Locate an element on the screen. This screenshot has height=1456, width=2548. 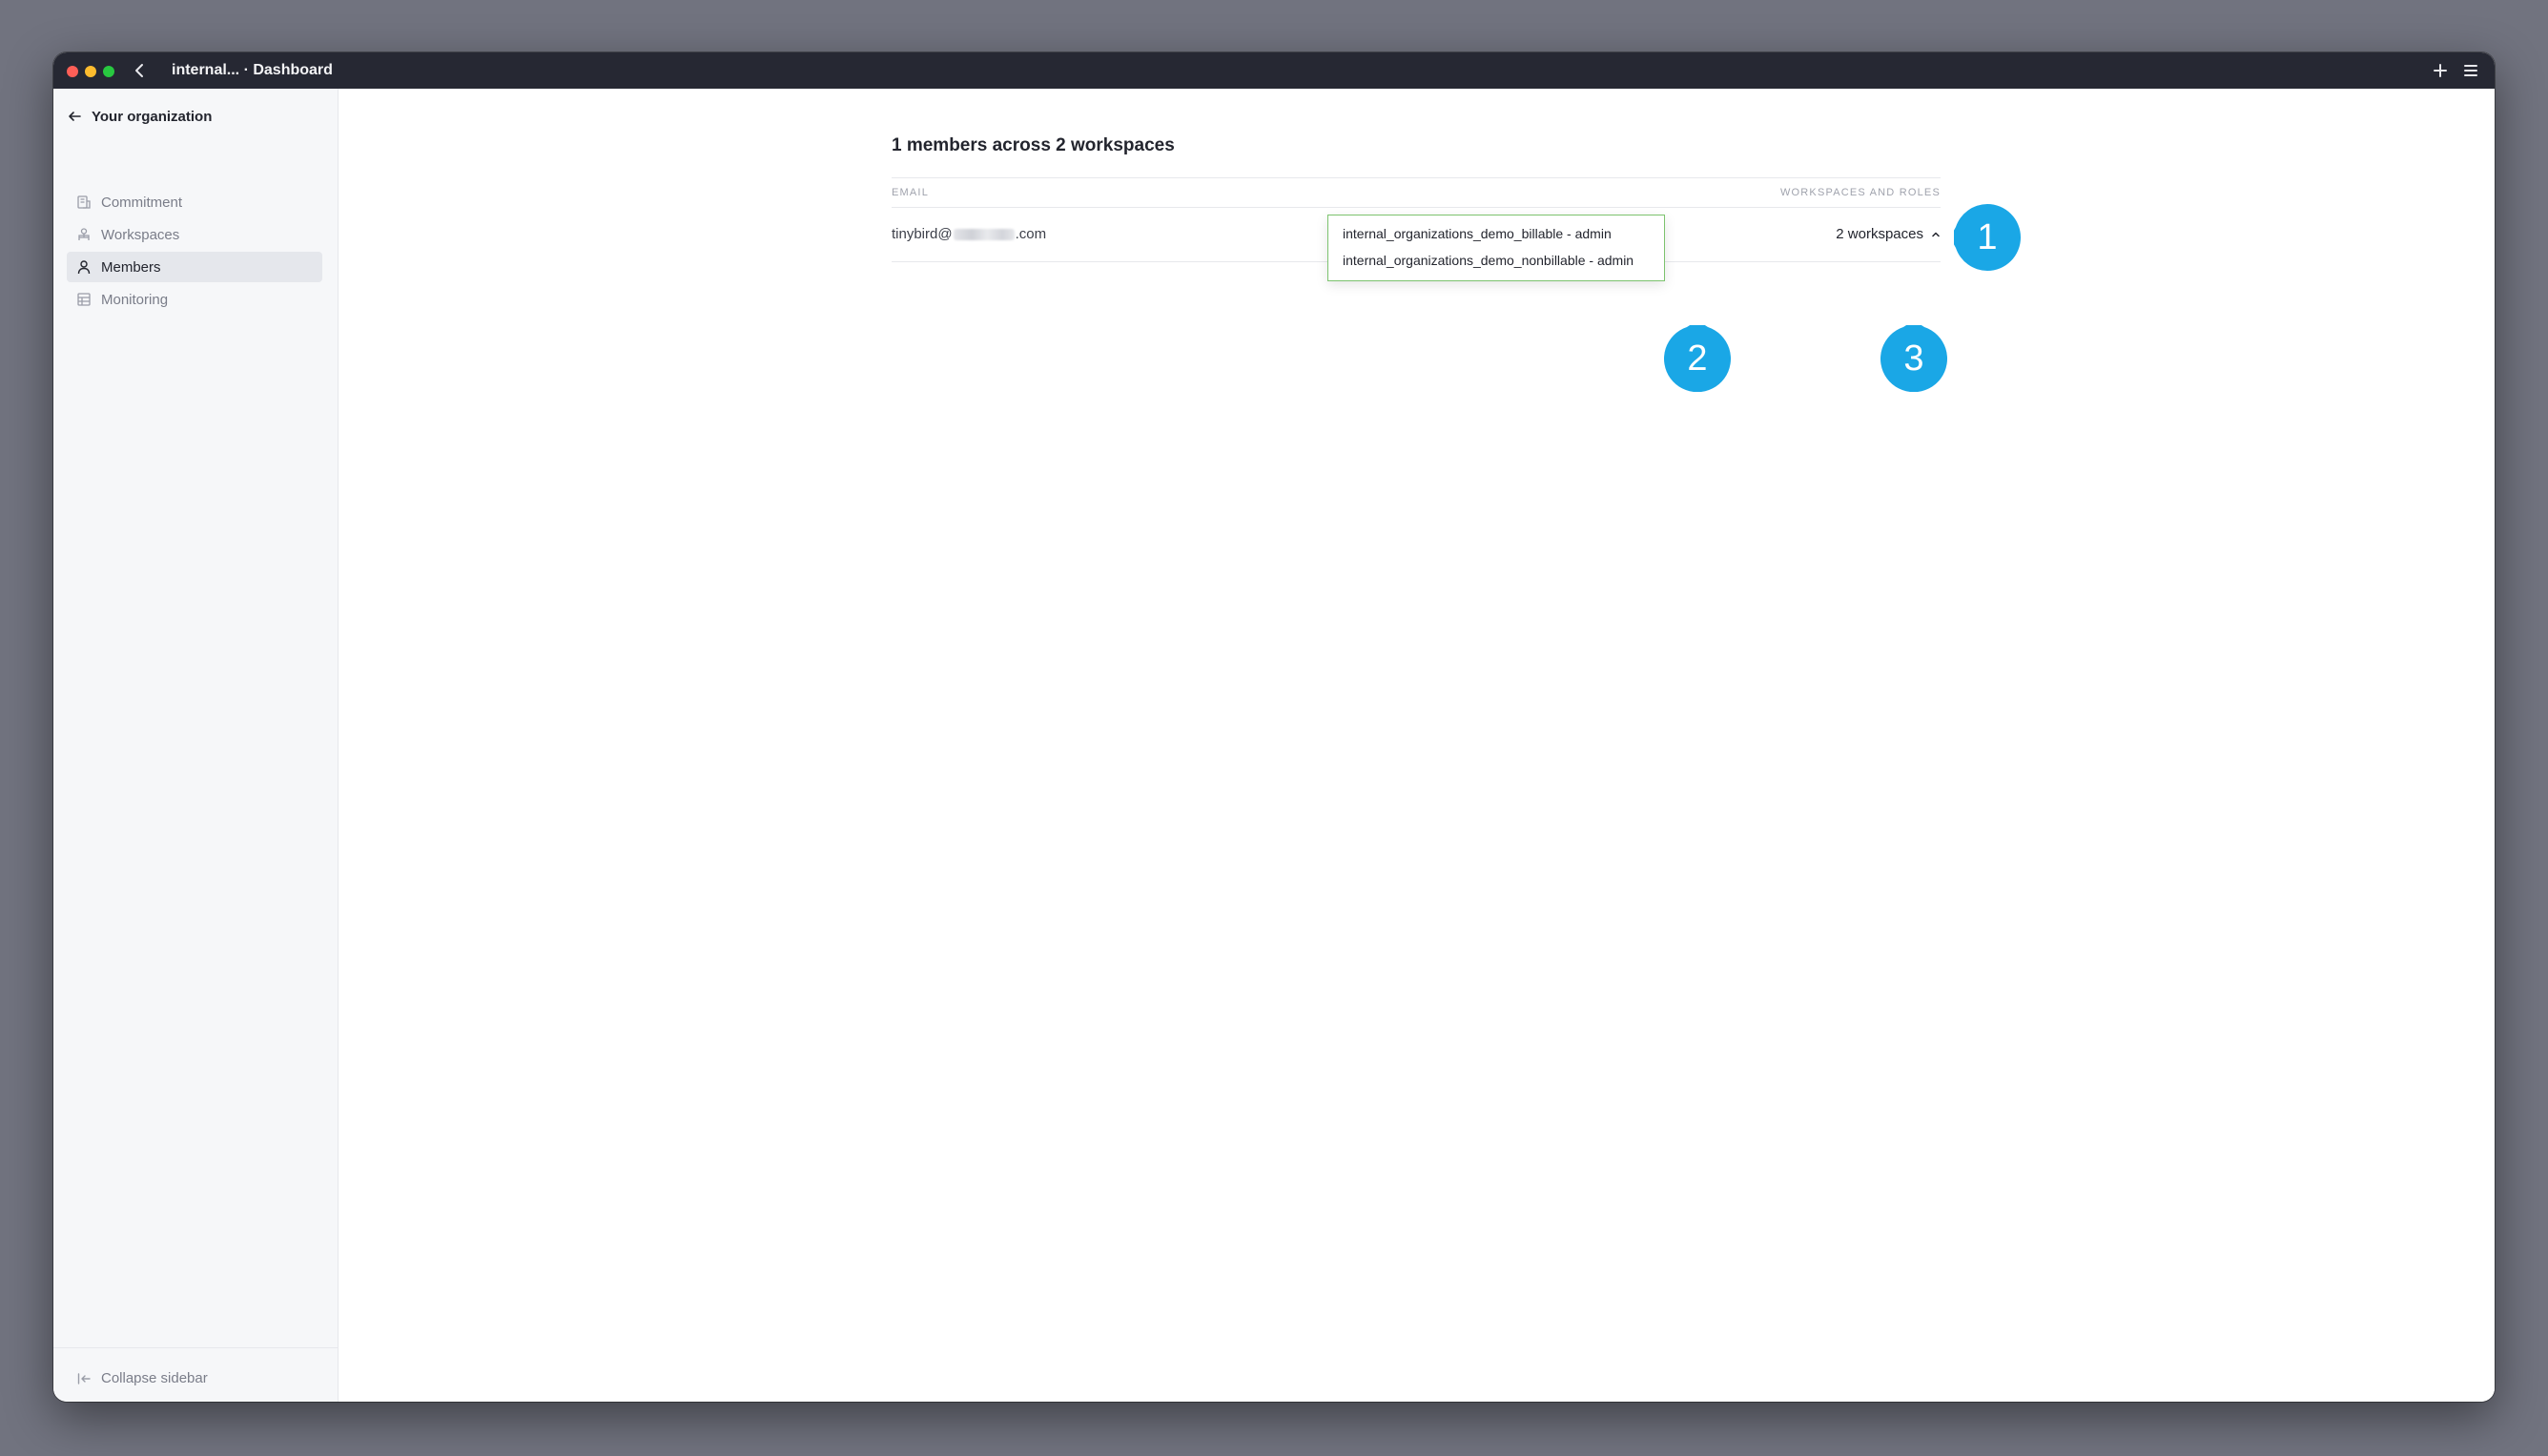
sidebar-item-monitoring: Monitoring is located at coordinates (194, 299).